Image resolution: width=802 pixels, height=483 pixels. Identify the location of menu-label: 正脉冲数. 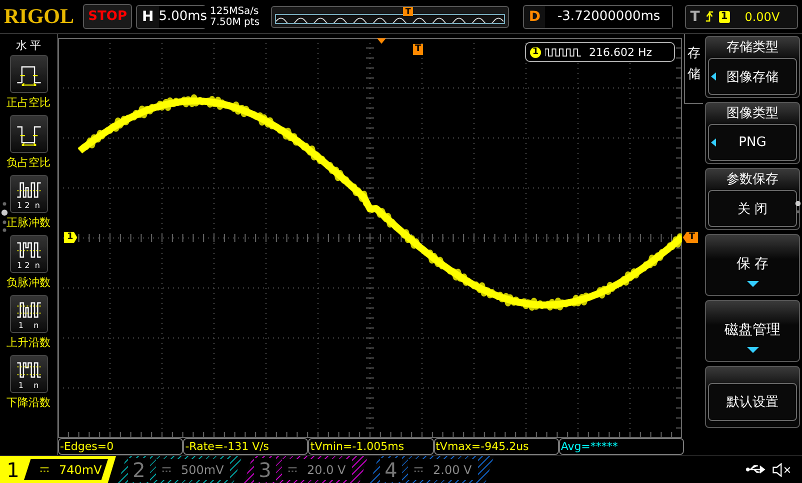
(28, 223).